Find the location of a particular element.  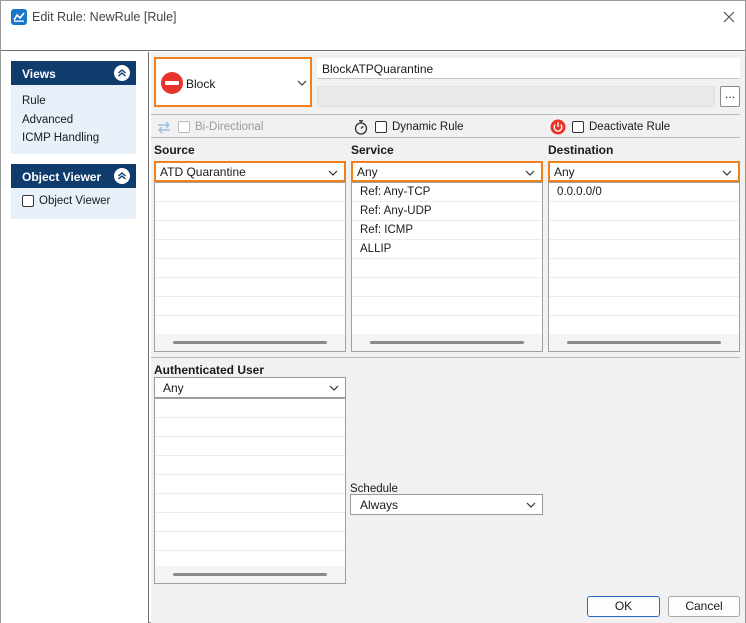

ok-button: OK is located at coordinates (623, 606).